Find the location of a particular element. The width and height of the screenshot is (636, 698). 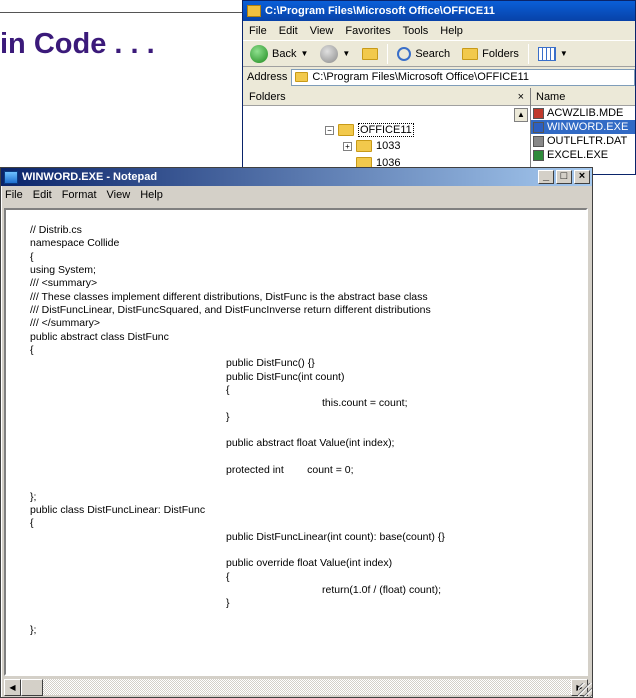

up-folder-icon is located at coordinates (370, 53).